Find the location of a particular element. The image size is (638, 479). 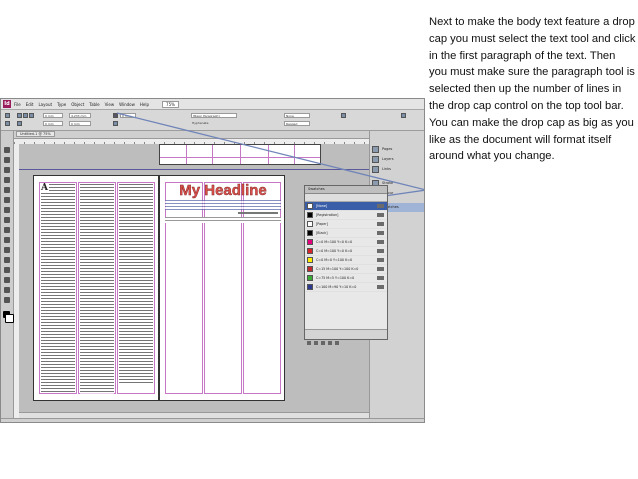

swatch-name: [Black] is located at coordinates (322, 233).